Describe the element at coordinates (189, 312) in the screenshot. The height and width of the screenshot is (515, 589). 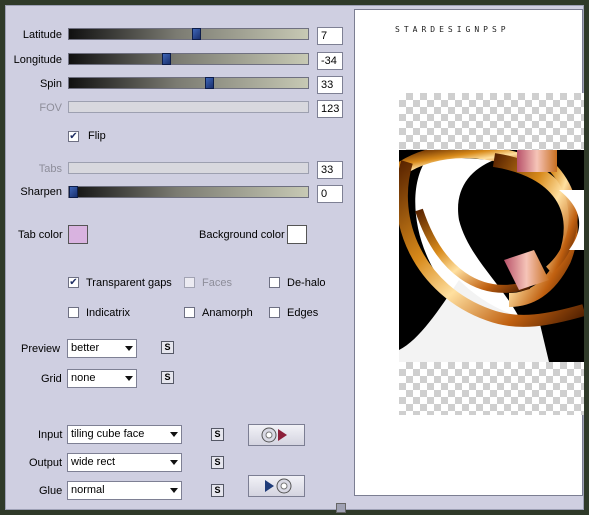
I see `anamorph-checkbox` at that location.